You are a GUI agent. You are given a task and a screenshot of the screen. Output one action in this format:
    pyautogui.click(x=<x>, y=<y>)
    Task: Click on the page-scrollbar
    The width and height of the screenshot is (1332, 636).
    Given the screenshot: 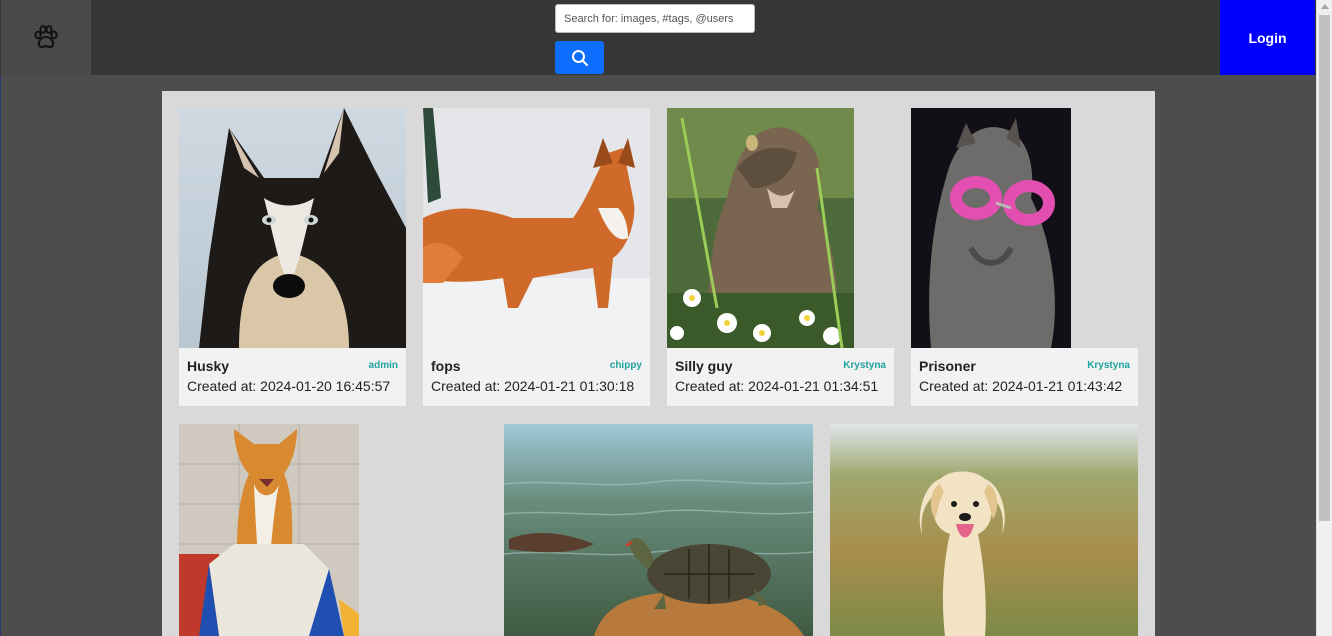 What is the action you would take?
    pyautogui.click(x=1324, y=318)
    